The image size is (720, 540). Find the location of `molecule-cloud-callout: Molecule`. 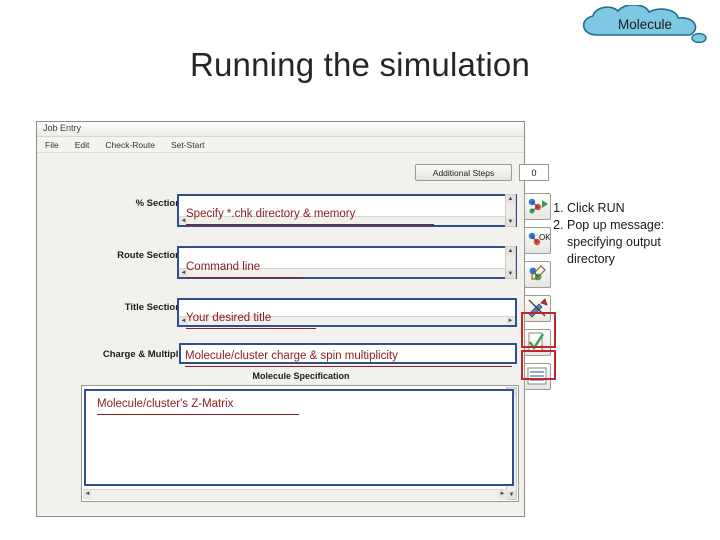

molecule-cloud-callout: Molecule is located at coordinates (645, 24).